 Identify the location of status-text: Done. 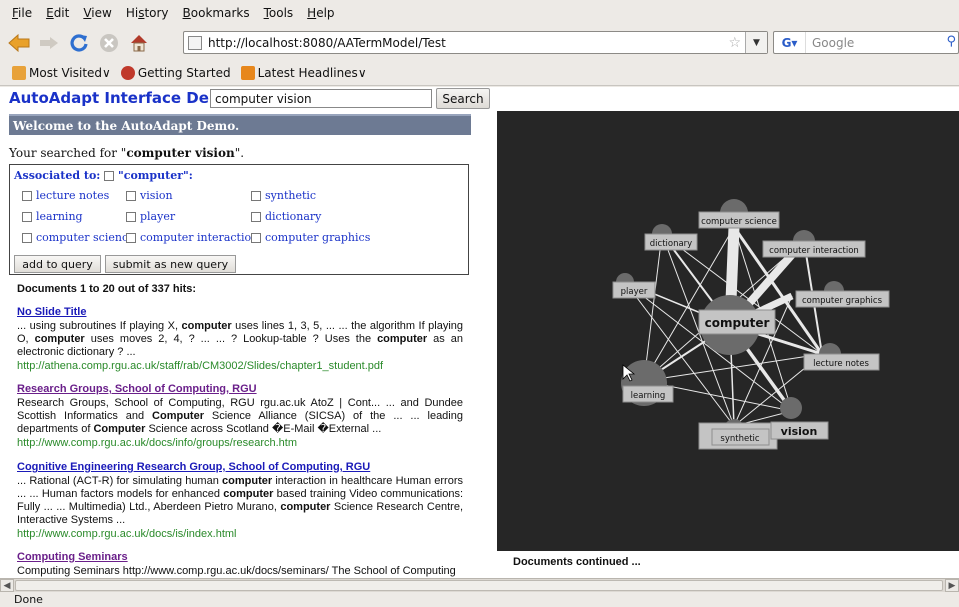
(28, 599).